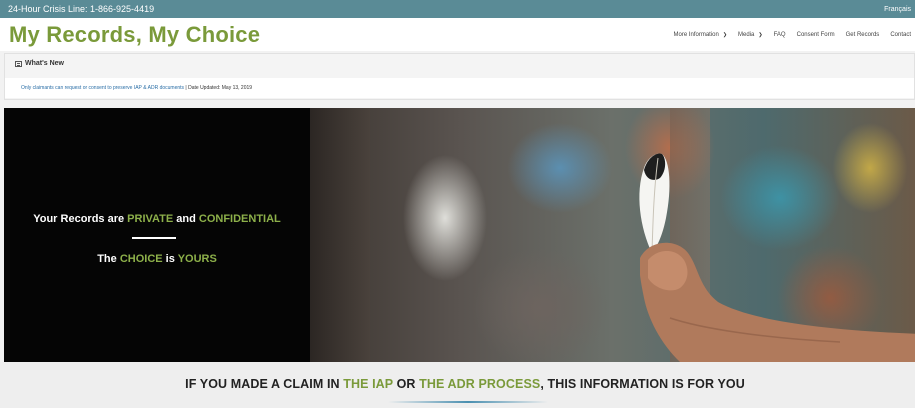 The height and width of the screenshot is (408, 915). I want to click on nav-faq: FAQ, so click(780, 35).